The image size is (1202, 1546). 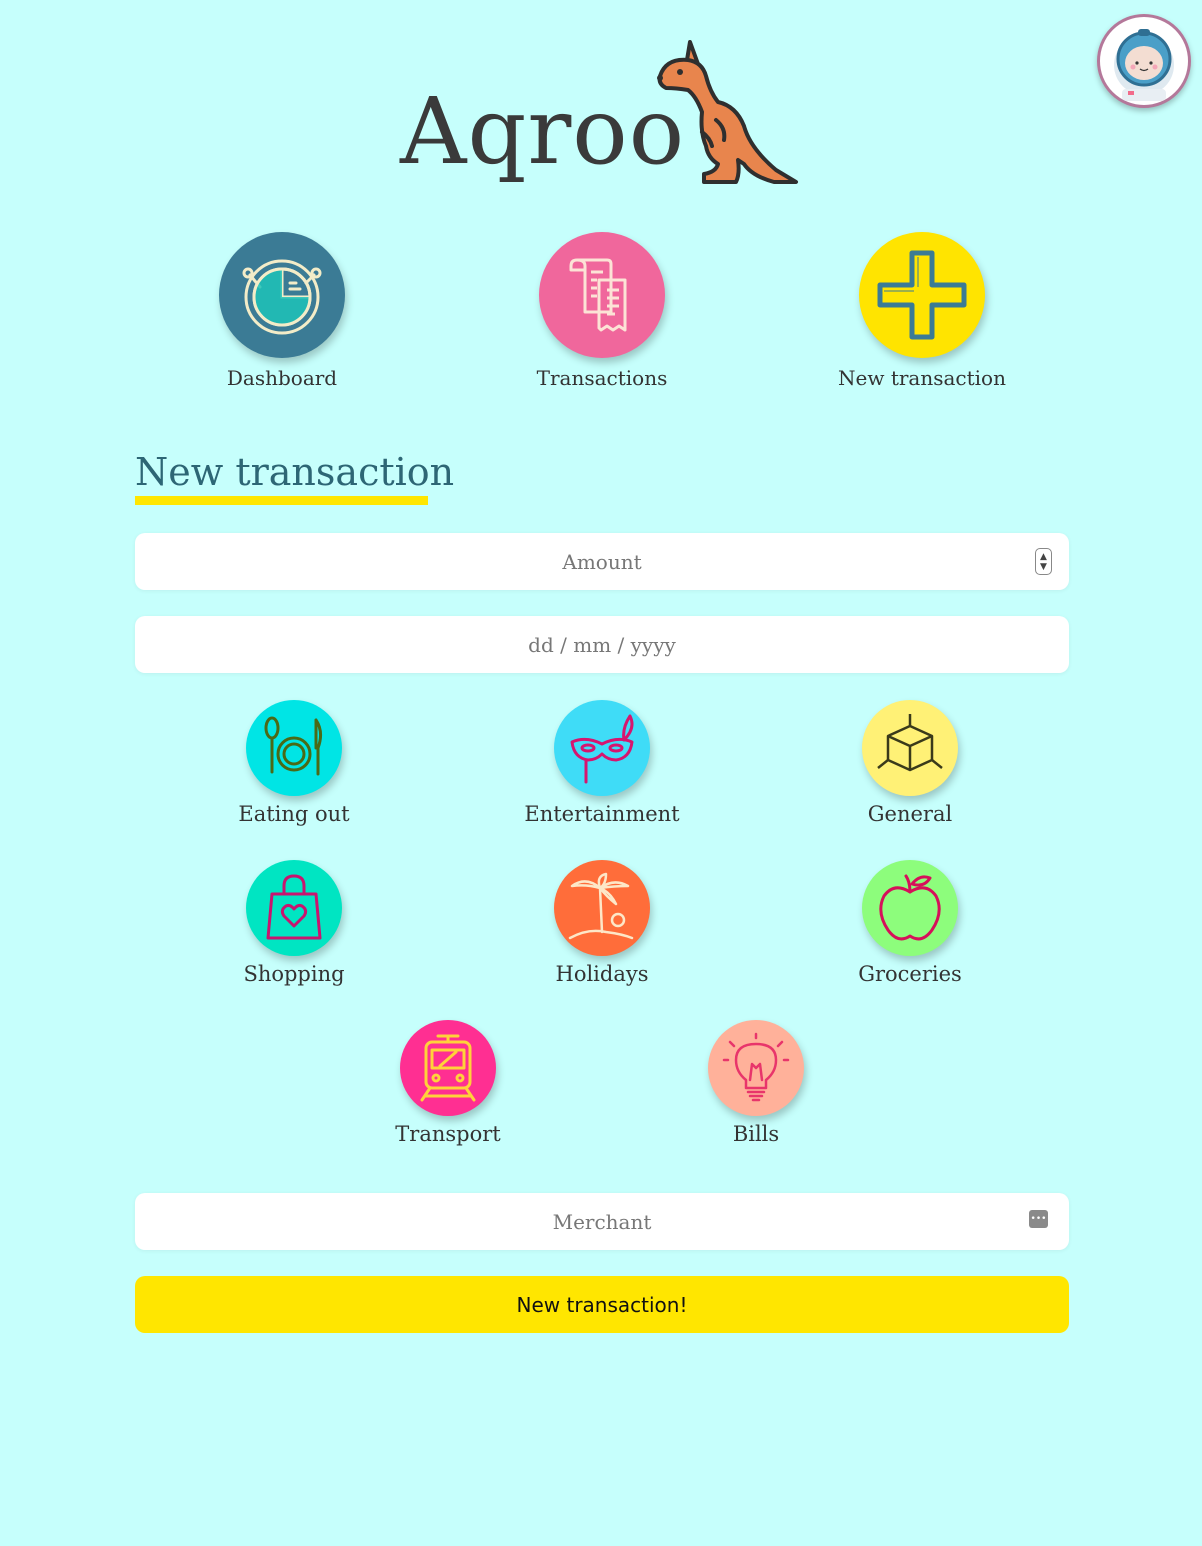 I want to click on holidays-button, so click(x=602, y=908).